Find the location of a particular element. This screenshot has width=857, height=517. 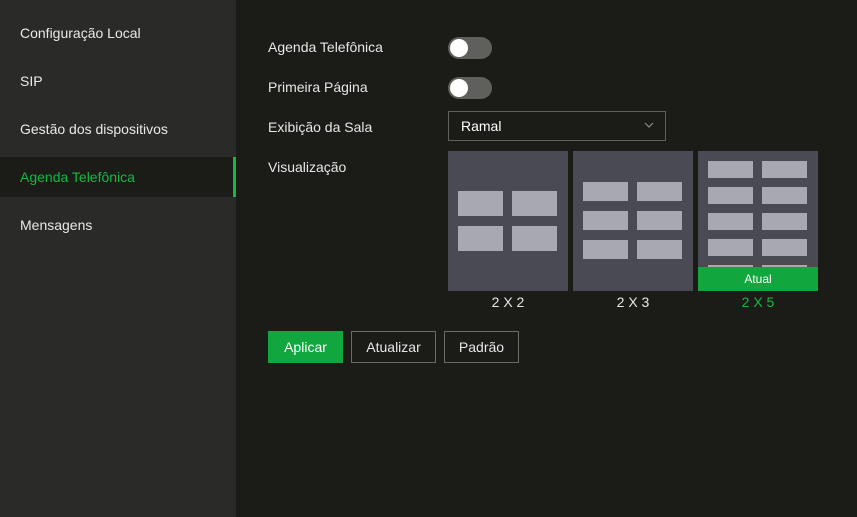

room-display-value: Ramal is located at coordinates (481, 126).